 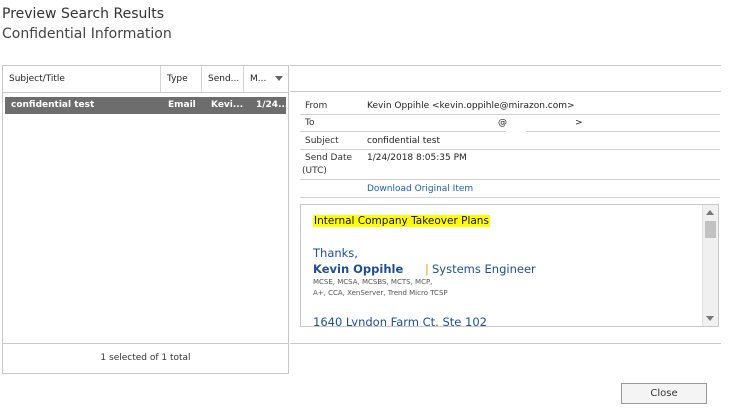 What do you see at coordinates (505, 65) in the screenshot?
I see `details-top-border` at bounding box center [505, 65].